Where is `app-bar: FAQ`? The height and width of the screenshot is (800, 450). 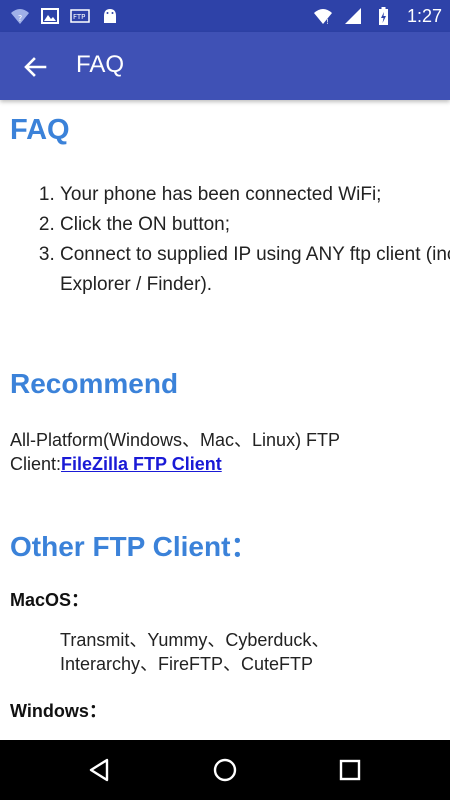 app-bar: FAQ is located at coordinates (225, 66).